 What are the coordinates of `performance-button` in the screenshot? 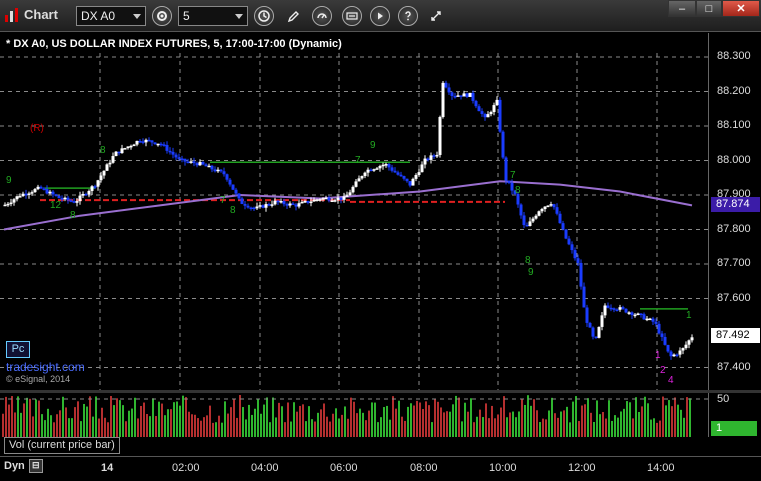 It's located at (322, 16).